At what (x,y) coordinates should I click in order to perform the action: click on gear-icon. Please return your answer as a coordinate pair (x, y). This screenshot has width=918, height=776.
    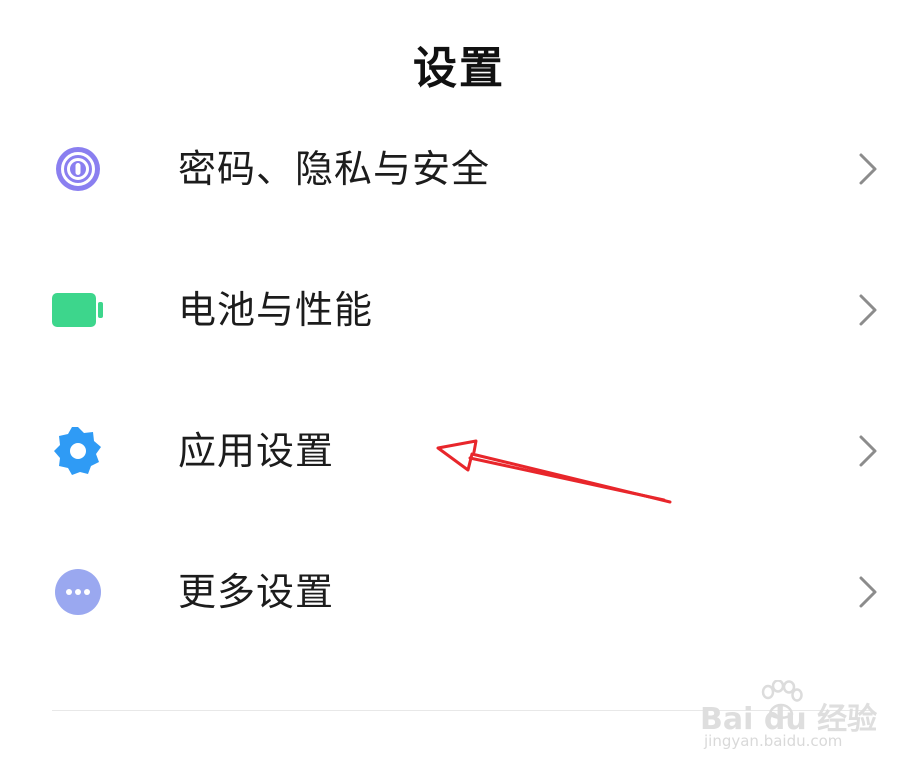
    Looking at the image, I should click on (77, 451).